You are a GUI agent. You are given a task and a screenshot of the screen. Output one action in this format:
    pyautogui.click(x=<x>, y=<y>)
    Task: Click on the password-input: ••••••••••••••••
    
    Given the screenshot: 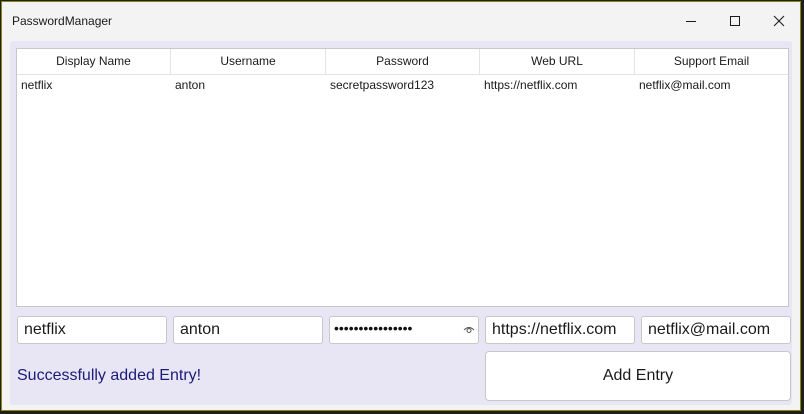 What is the action you would take?
    pyautogui.click(x=404, y=330)
    